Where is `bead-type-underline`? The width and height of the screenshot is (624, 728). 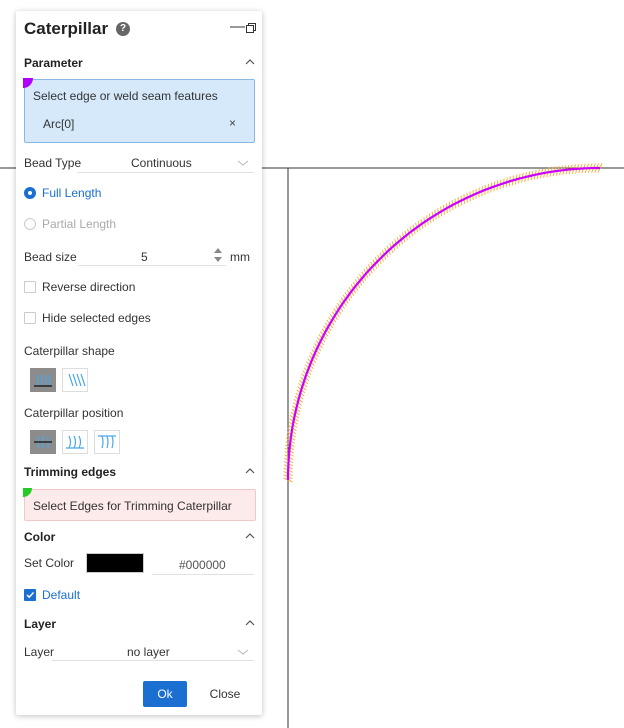 bead-type-underline is located at coordinates (166, 172).